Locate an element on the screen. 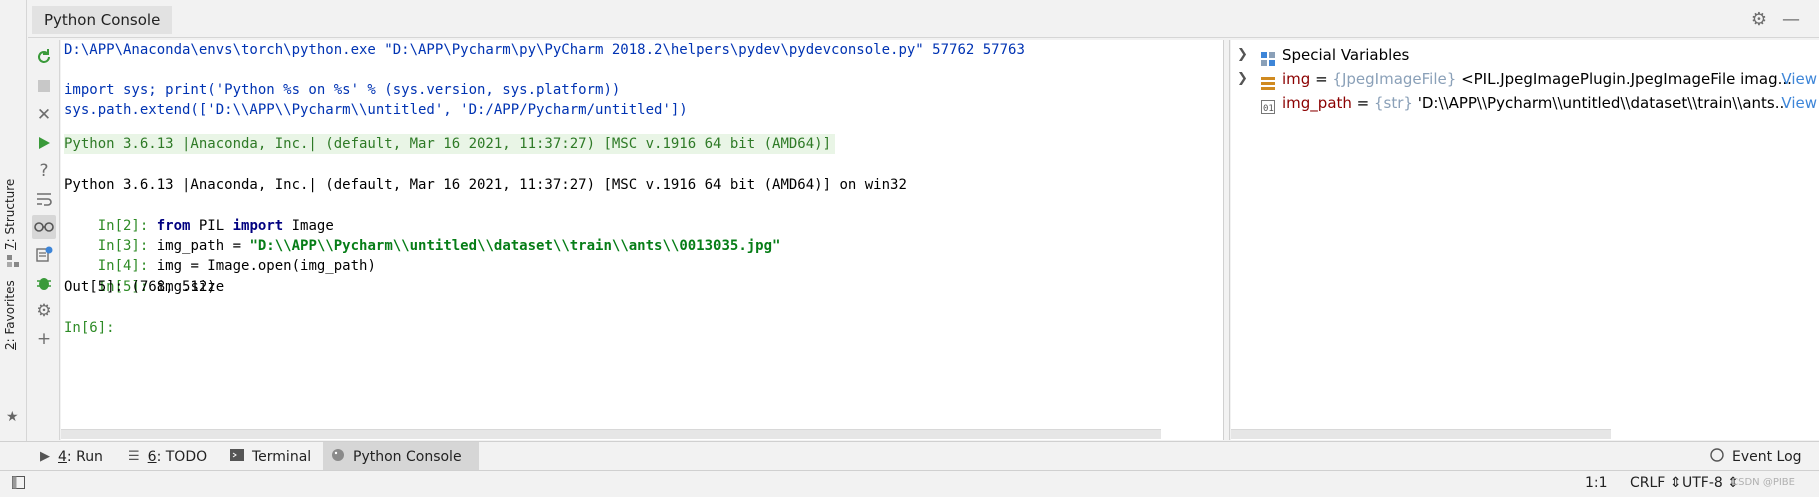  todo-list-icon: ☰ is located at coordinates (134, 456).